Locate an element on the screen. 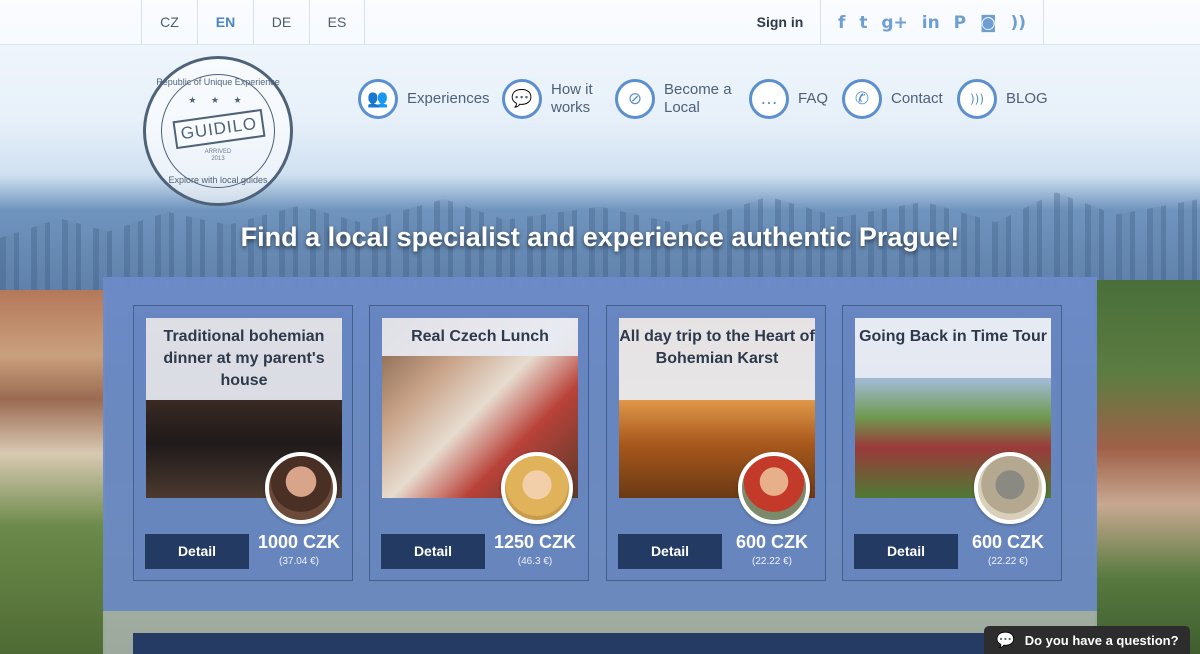 This screenshot has height=654, width=1200. logo-stars: ★ ★ ★ is located at coordinates (218, 100).